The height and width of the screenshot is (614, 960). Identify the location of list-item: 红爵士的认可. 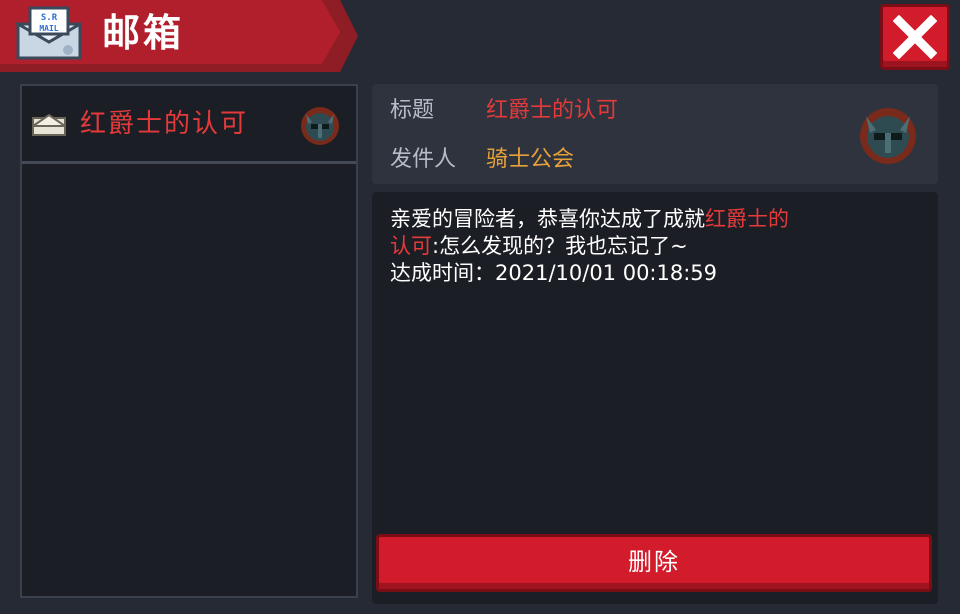
(189, 125).